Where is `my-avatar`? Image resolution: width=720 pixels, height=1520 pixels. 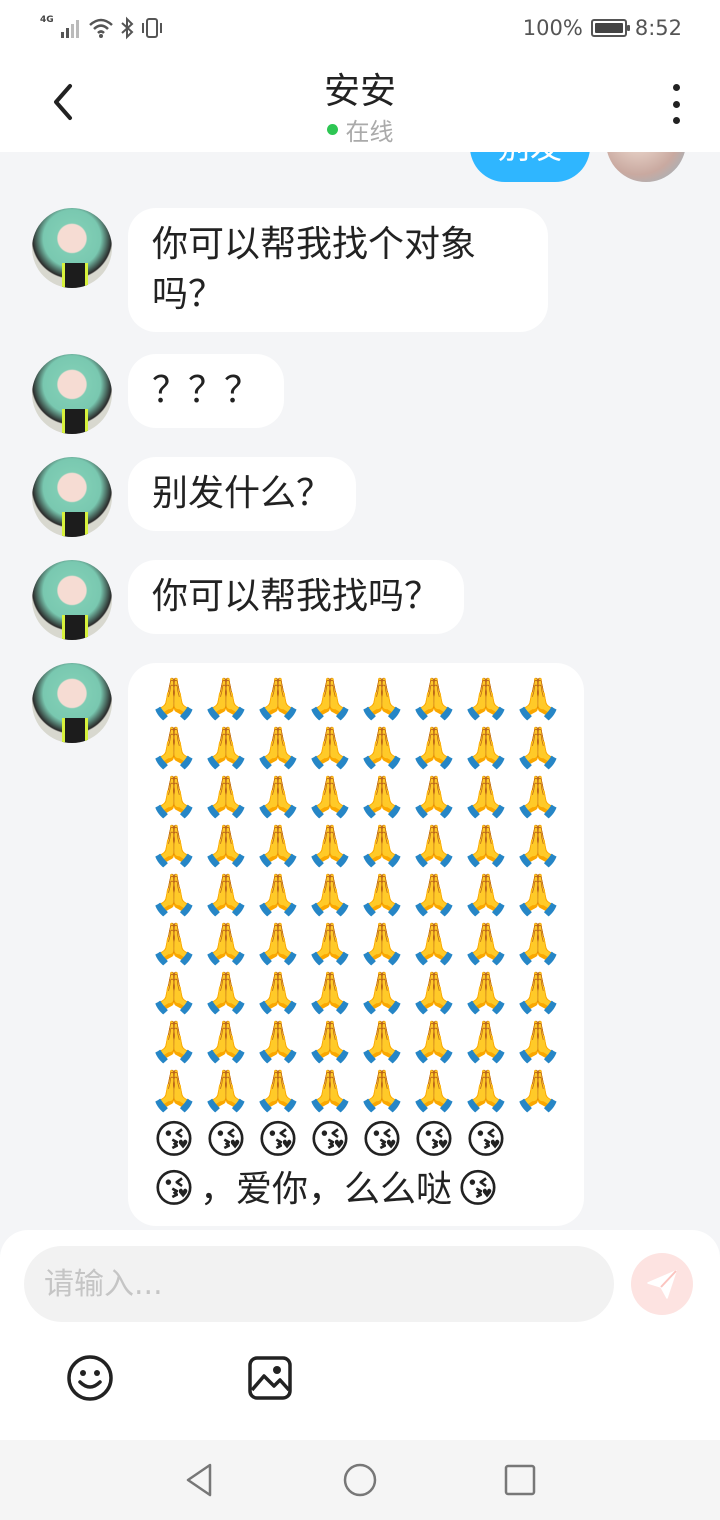
my-avatar is located at coordinates (646, 167).